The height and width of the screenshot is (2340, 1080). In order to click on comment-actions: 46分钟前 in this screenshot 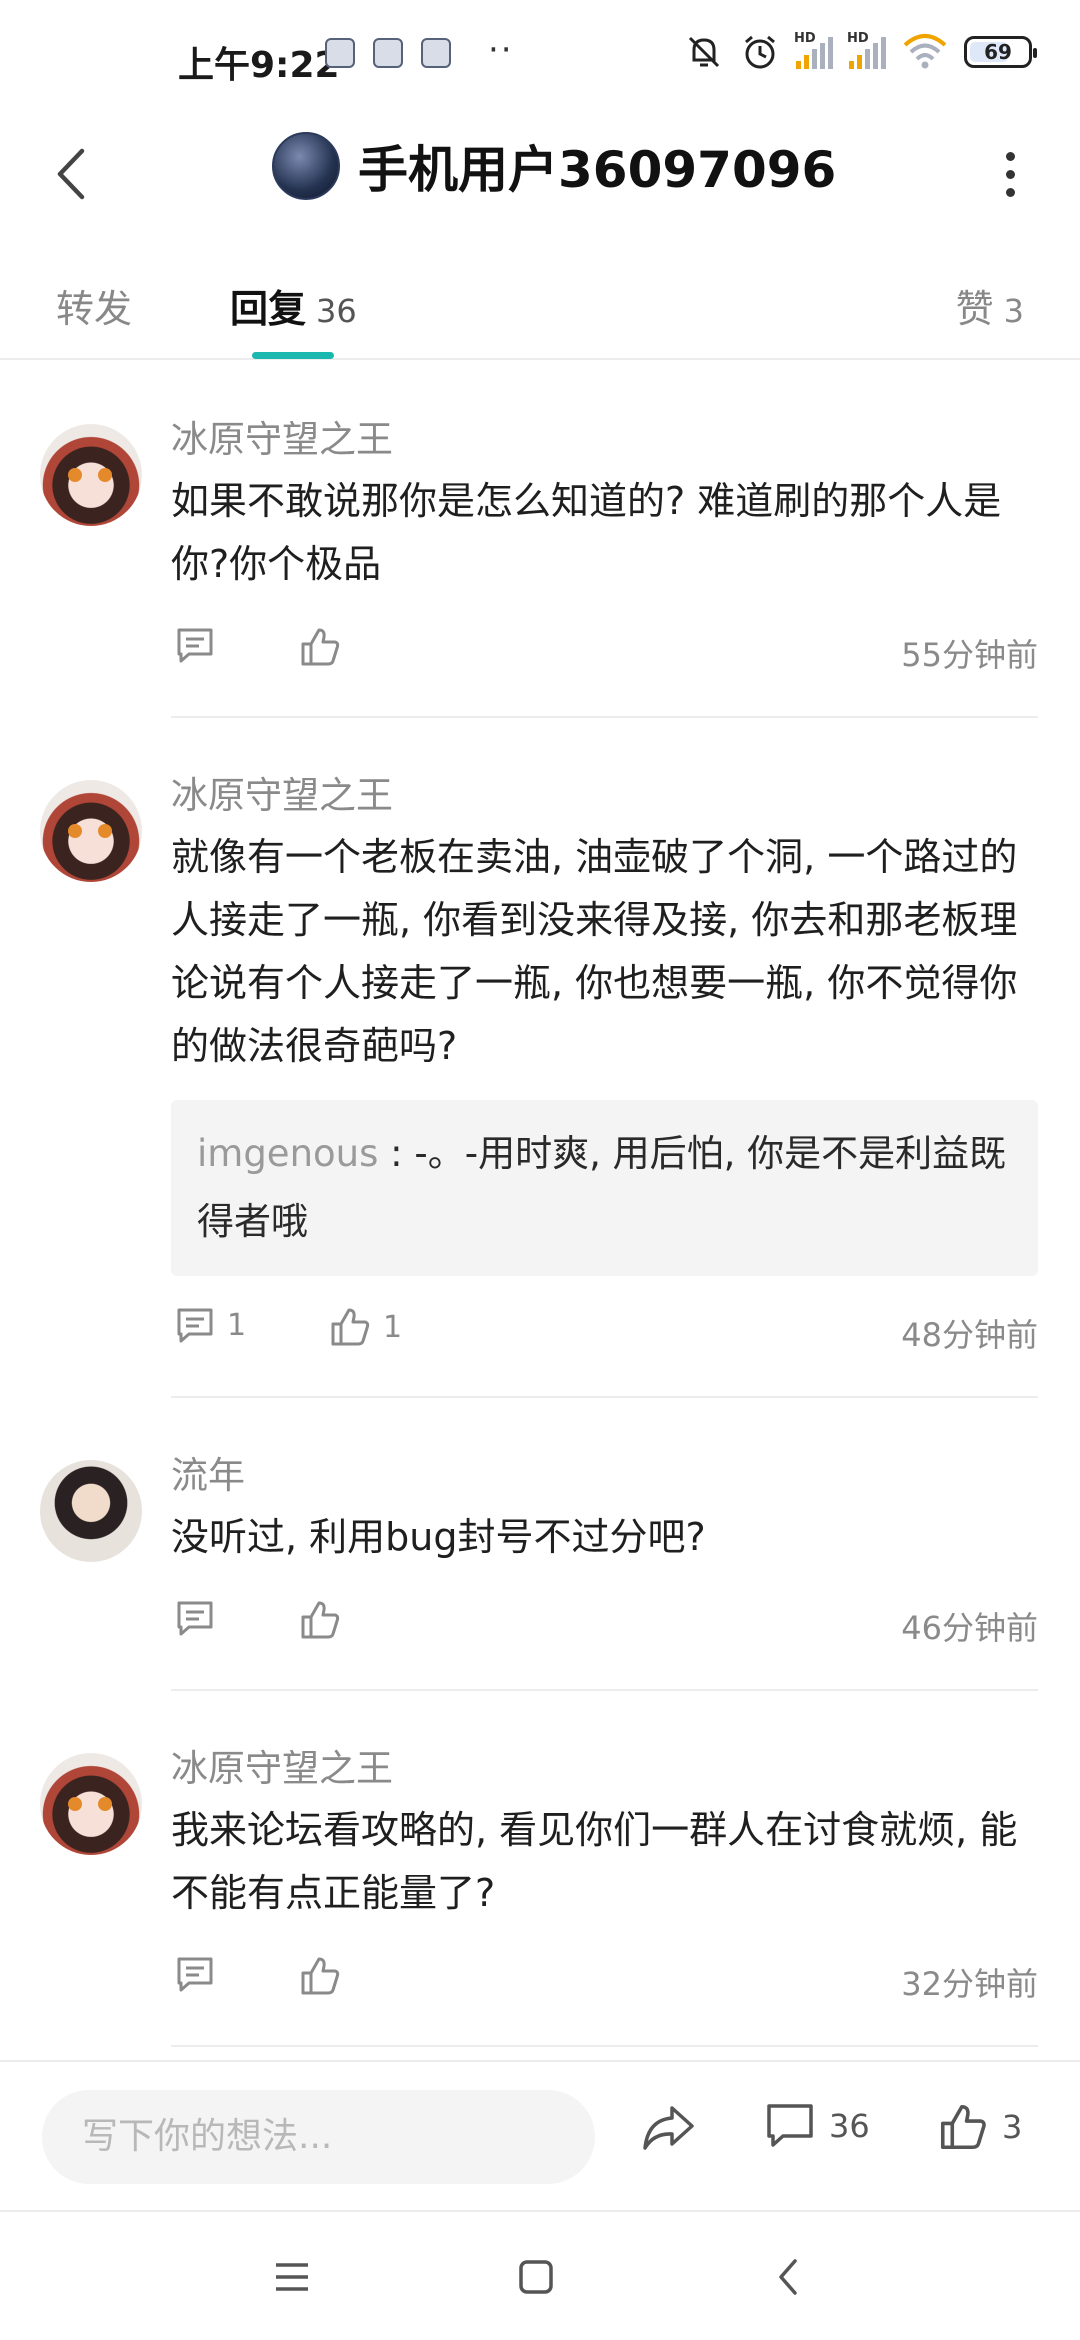, I will do `click(604, 1625)`.